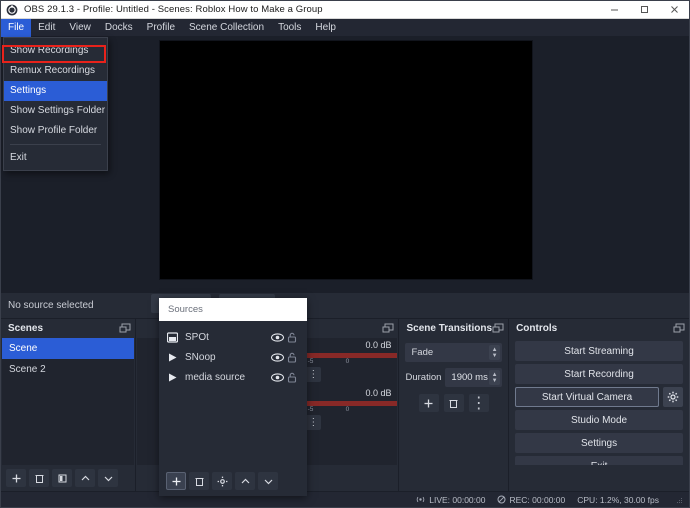 The height and width of the screenshot is (508, 690). I want to click on cpu-status: CPU: 1.2%, 30.00 fps, so click(618, 500).